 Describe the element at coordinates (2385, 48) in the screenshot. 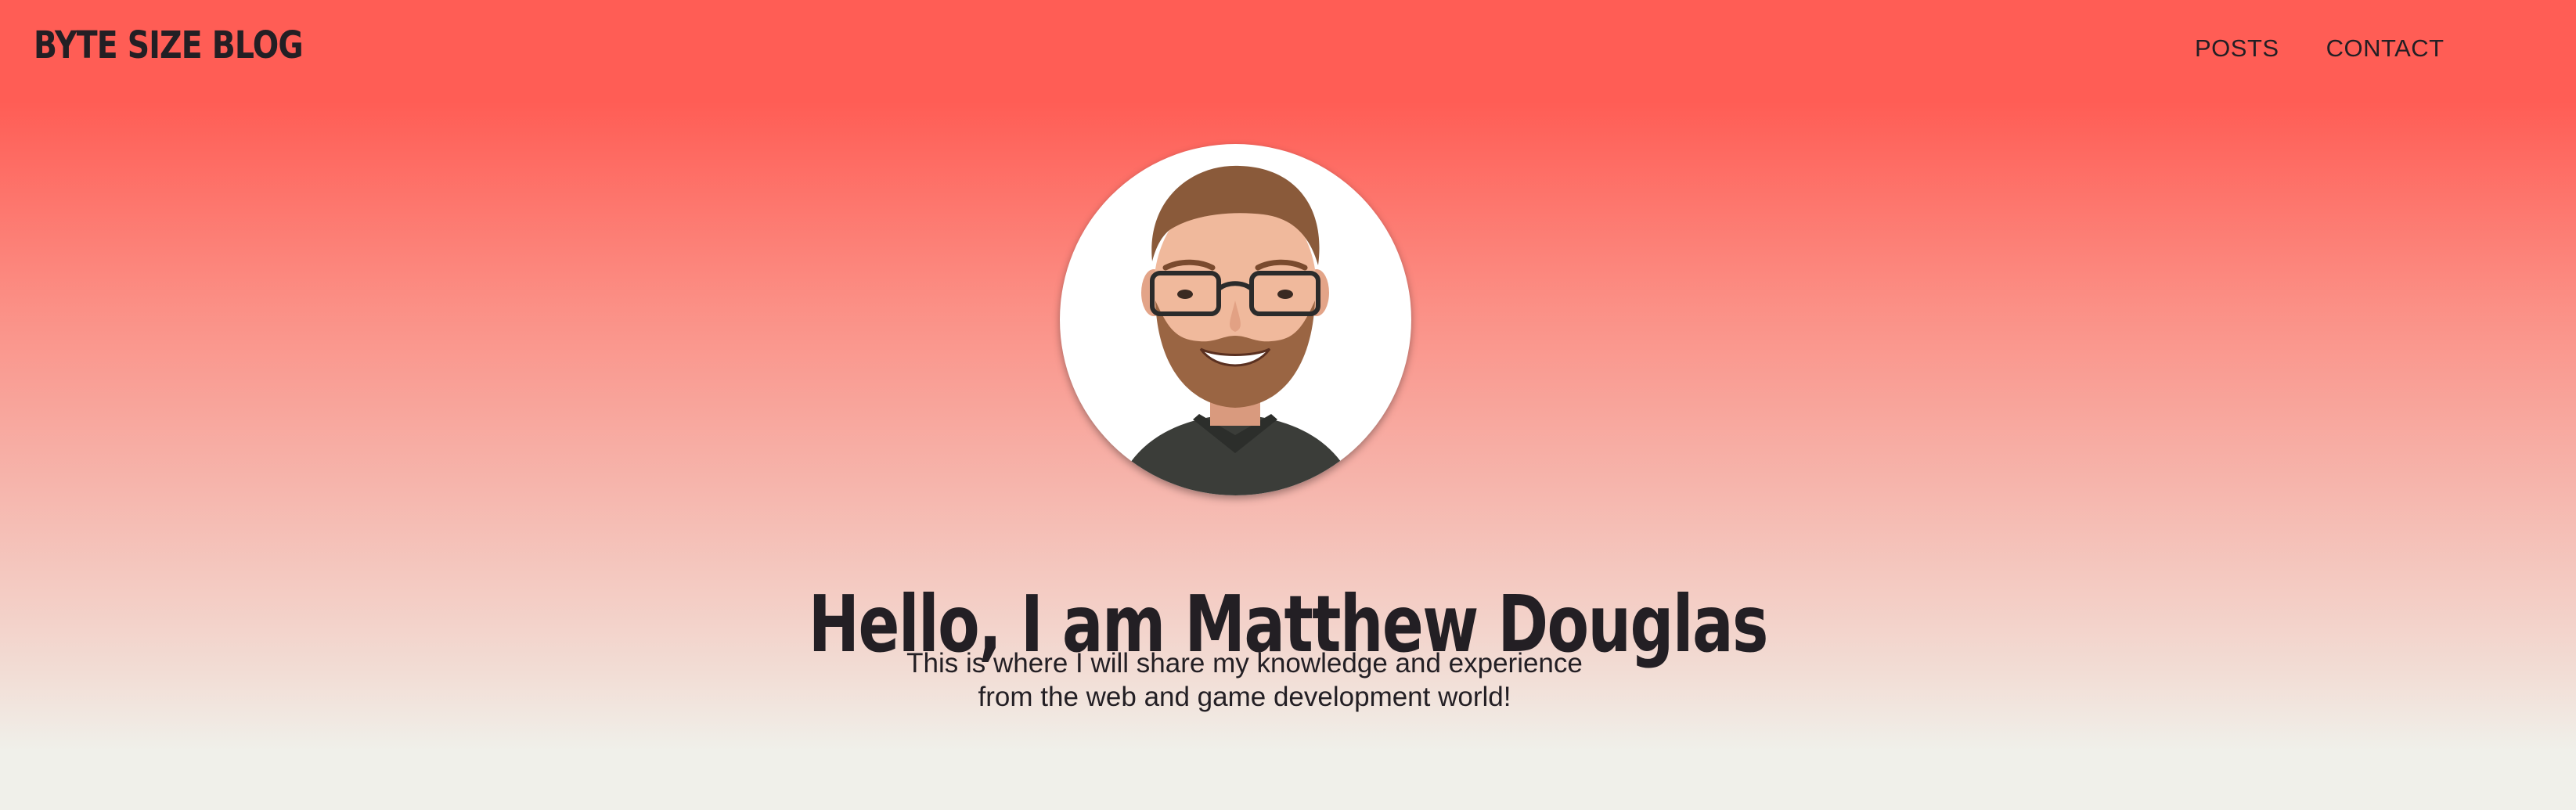

I see `nav-link-contact: CONTACT` at that location.